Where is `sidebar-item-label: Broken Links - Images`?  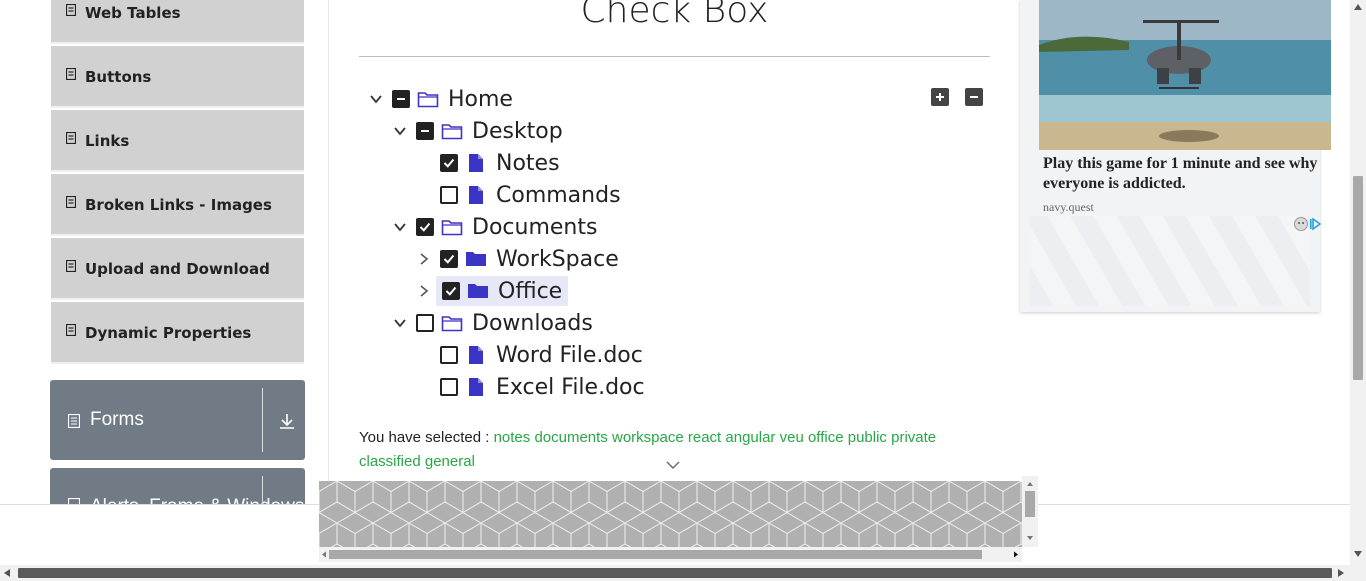 sidebar-item-label: Broken Links - Images is located at coordinates (178, 205).